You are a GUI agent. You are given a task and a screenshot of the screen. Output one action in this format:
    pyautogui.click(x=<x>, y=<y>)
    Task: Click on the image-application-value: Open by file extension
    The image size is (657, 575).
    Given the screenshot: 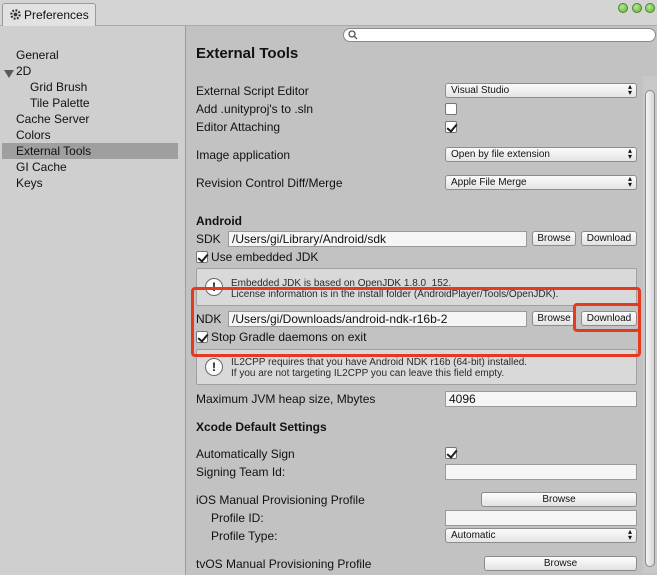 What is the action you would take?
    pyautogui.click(x=500, y=154)
    